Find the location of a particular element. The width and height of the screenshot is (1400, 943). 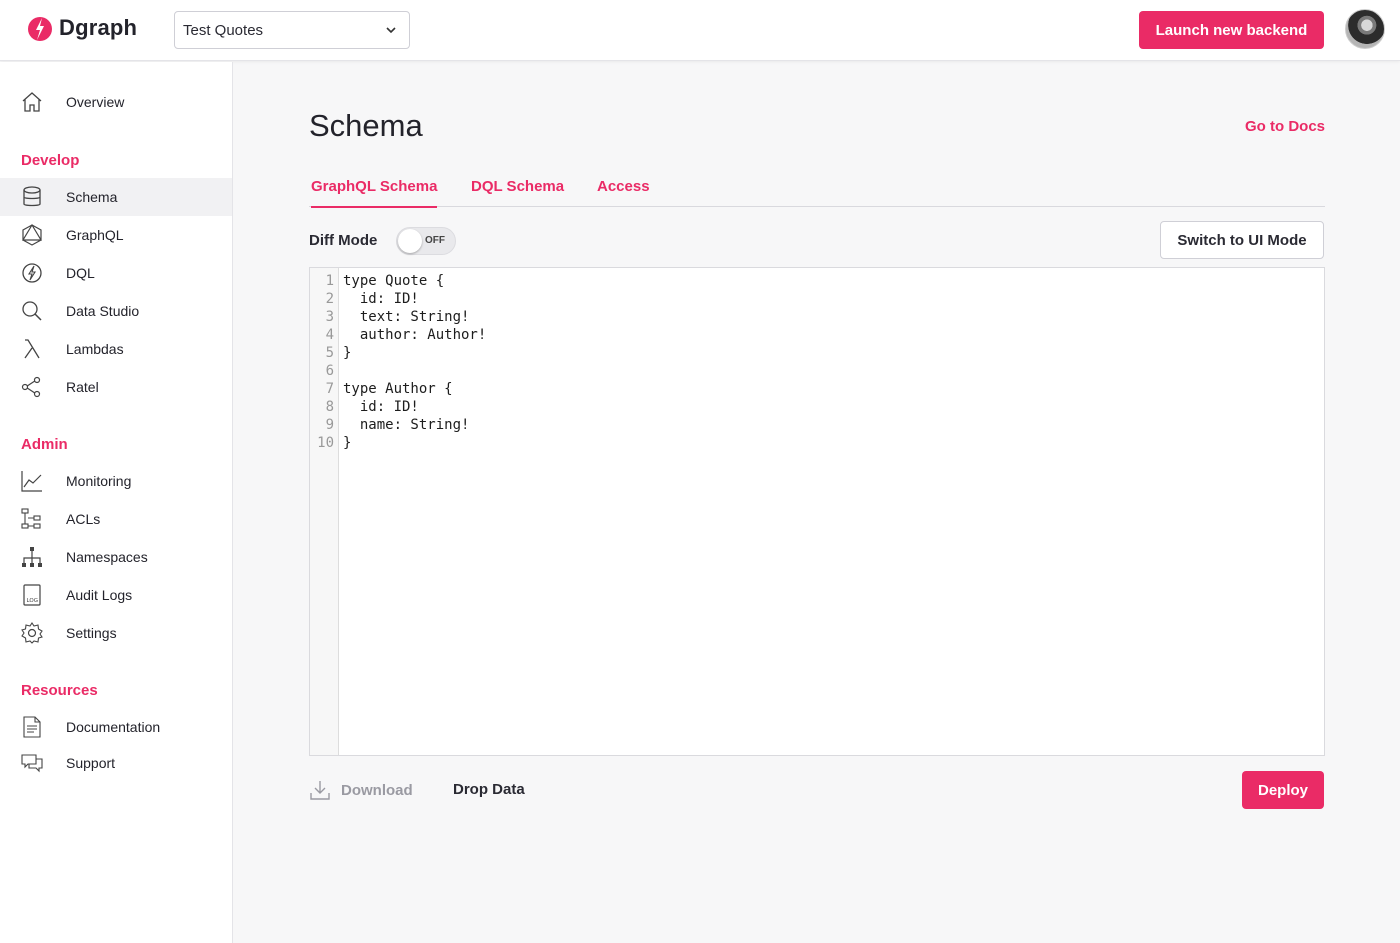

line-number: 10 is located at coordinates (325, 443).